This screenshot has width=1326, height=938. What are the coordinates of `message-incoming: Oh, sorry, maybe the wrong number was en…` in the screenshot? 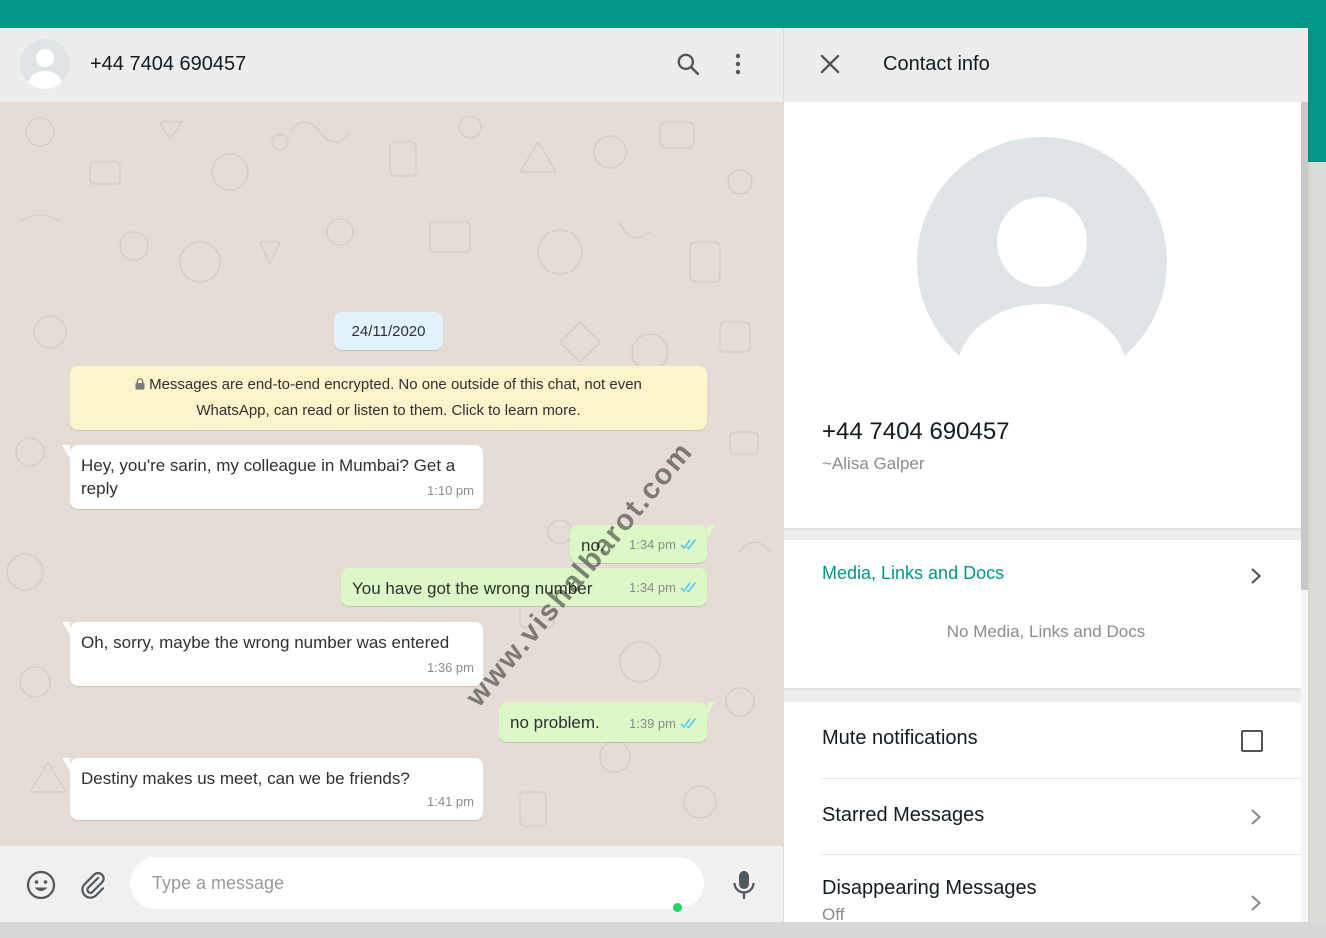 It's located at (272, 654).